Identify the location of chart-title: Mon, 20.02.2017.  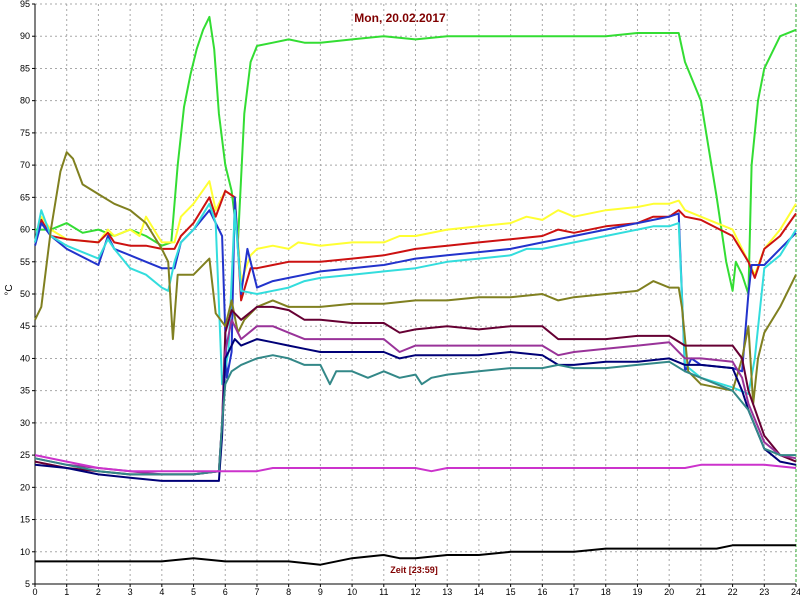
(400, 18).